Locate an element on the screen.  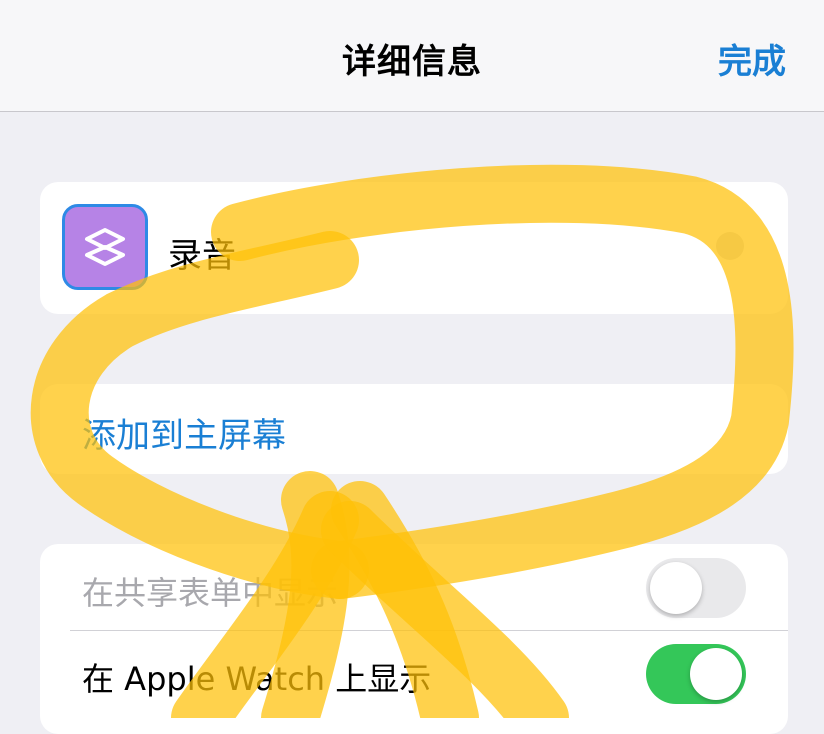
done-button: 完成 is located at coordinates (752, 58).